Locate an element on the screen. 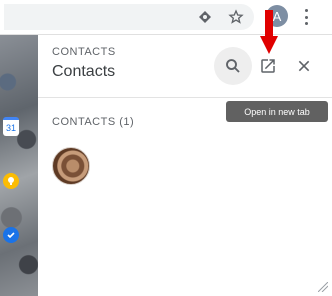 This screenshot has width=332, height=296. open-in-new-tab-button is located at coordinates (268, 66).